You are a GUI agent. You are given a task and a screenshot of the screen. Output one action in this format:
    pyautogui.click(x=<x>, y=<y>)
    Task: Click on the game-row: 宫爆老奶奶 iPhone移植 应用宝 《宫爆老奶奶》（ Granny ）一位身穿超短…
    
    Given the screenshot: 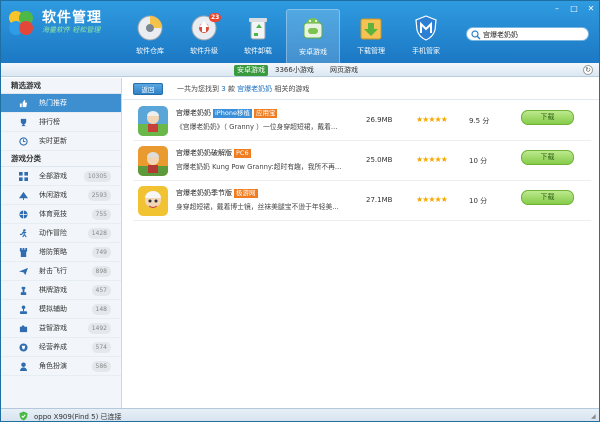 What is the action you would take?
    pyautogui.click(x=362, y=121)
    